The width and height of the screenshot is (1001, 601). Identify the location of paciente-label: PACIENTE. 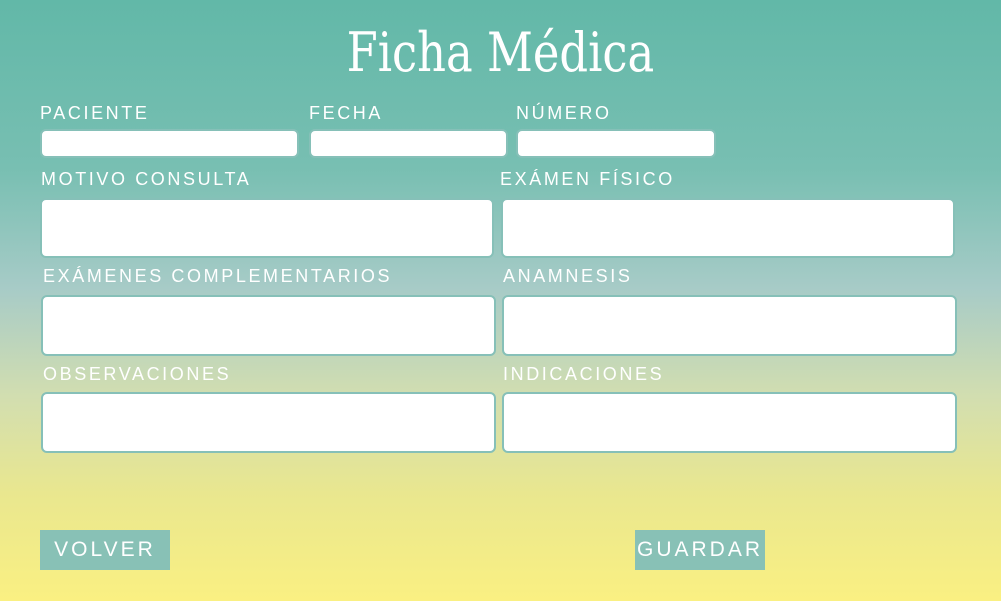
(95, 113).